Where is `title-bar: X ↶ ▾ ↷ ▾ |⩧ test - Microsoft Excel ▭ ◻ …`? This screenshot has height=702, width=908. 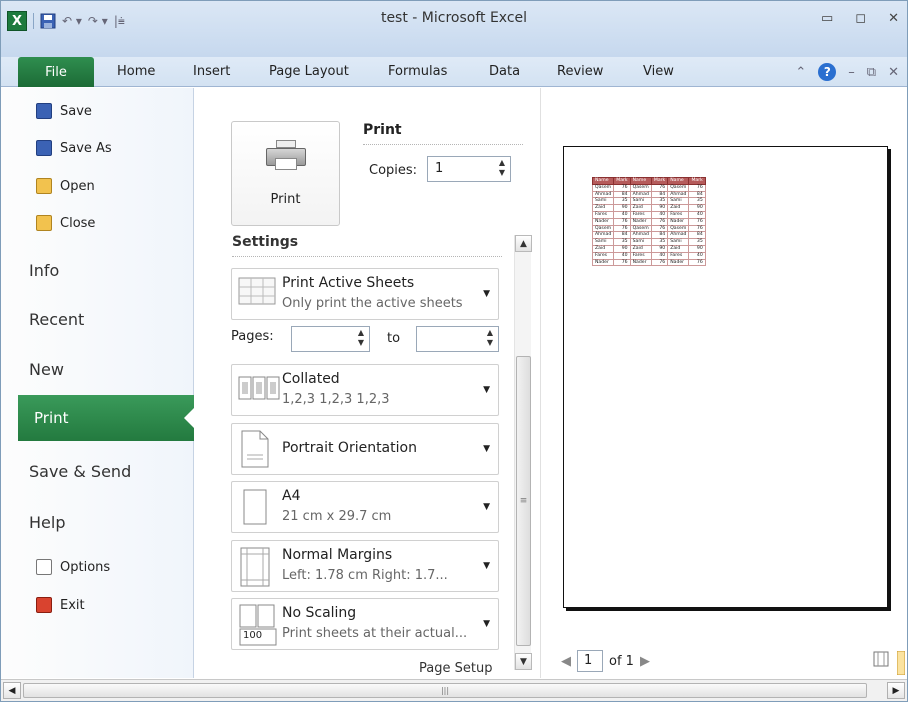 title-bar: X ↶ ▾ ↷ ▾ |⩧ test - Microsoft Excel ▭ ◻ … is located at coordinates (454, 29).